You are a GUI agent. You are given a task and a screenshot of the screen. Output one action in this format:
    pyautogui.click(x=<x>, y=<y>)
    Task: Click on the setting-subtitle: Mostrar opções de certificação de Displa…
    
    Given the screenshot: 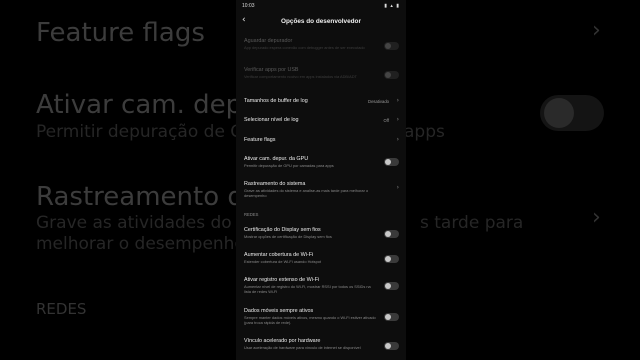 What is the action you would take?
    pyautogui.click(x=288, y=236)
    